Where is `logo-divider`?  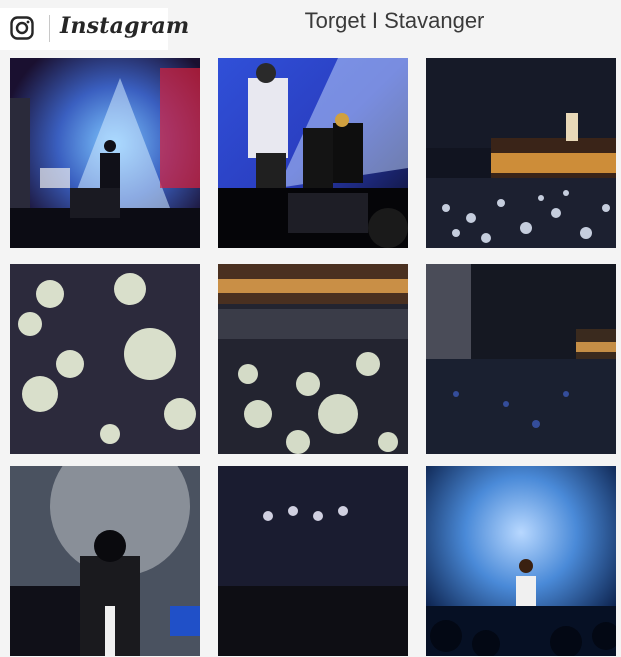
logo-divider is located at coordinates (49, 28).